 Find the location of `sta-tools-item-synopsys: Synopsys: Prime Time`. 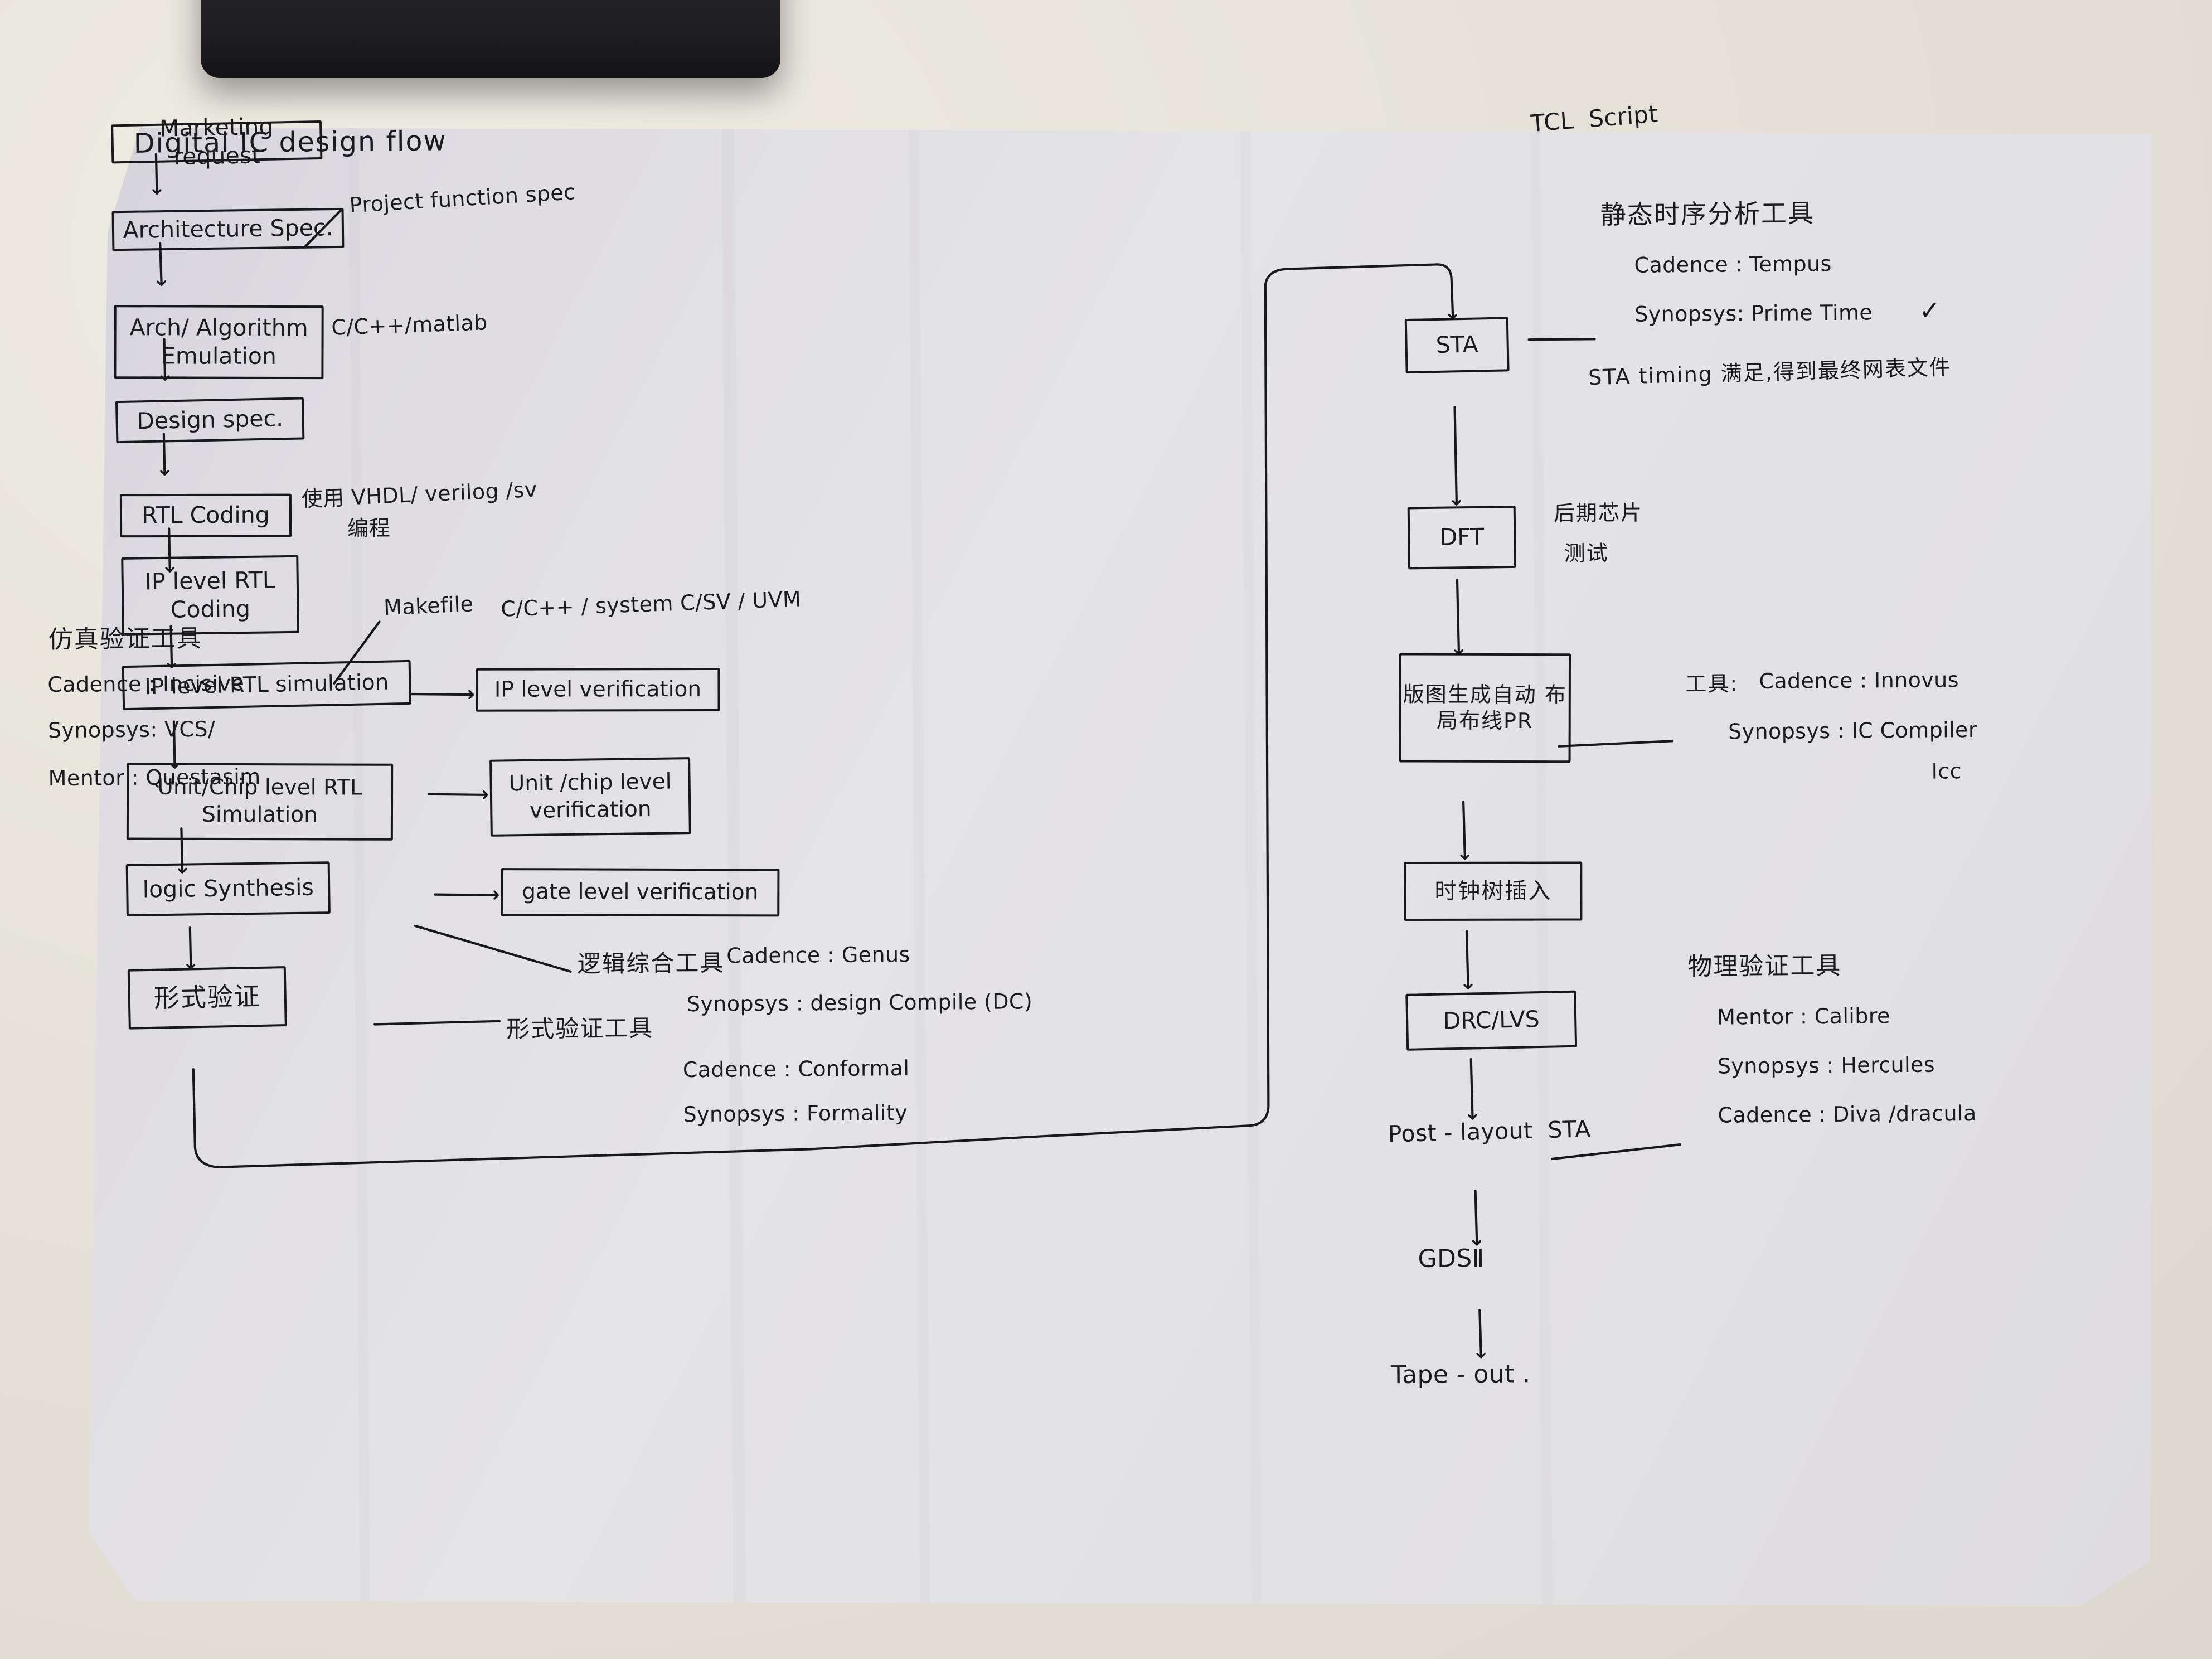

sta-tools-item-synopsys: Synopsys: Prime Time is located at coordinates (1753, 313).